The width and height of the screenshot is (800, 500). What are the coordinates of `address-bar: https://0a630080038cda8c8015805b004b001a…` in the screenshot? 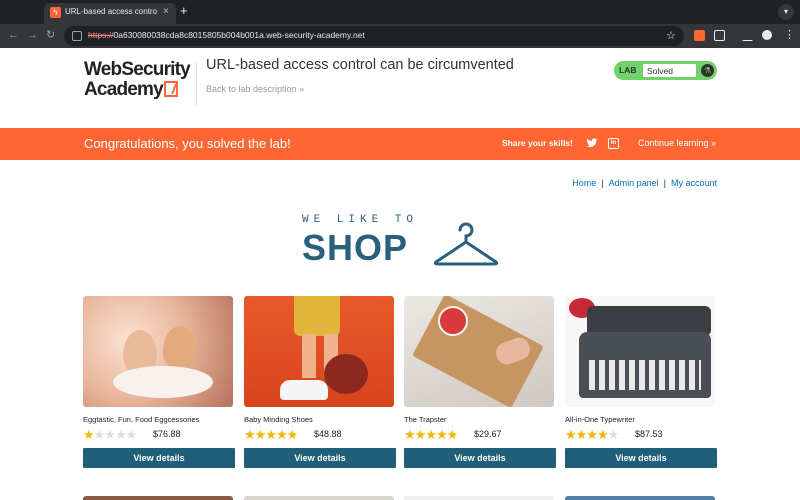 It's located at (374, 36).